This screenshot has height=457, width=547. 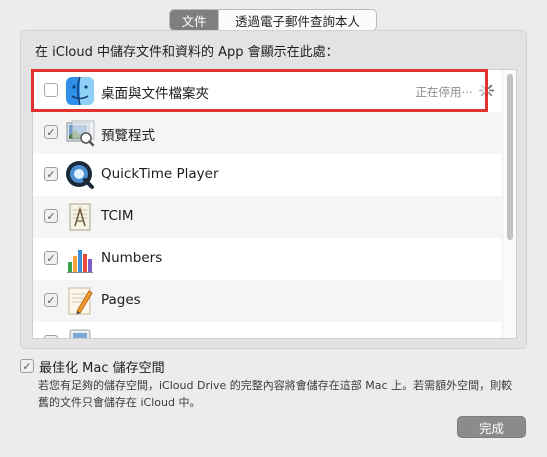 I want to click on app-checkbox-numbers: ✓, so click(x=51, y=258).